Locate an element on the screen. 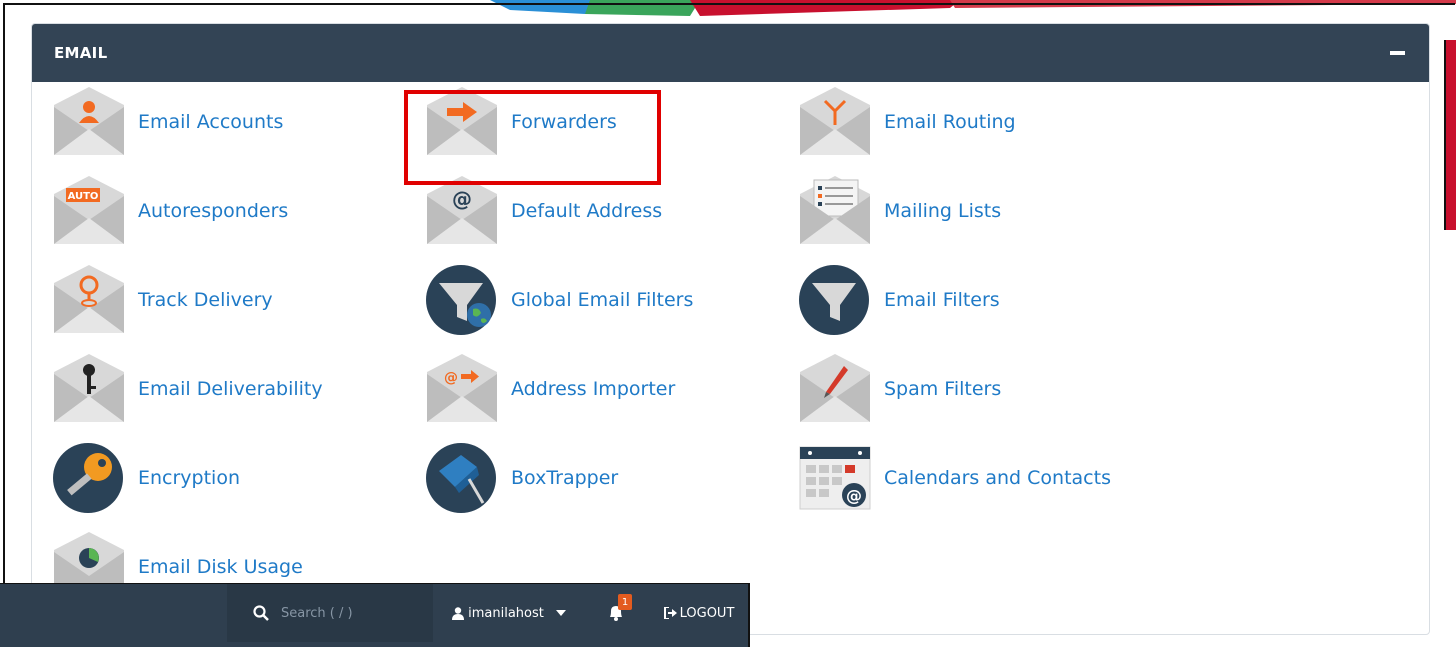  email-accounts-icon is located at coordinates (89, 122).